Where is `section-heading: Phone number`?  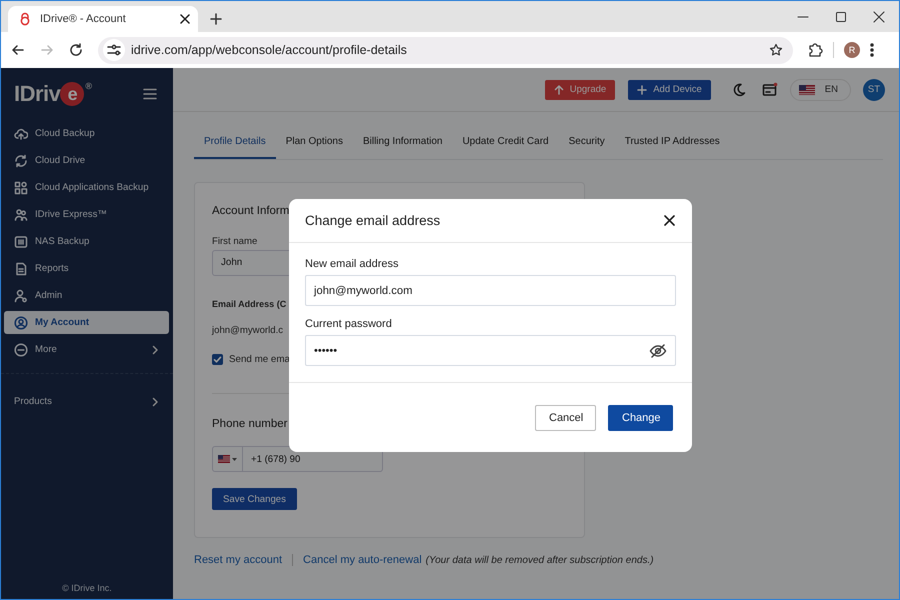 section-heading: Phone number is located at coordinates (250, 424).